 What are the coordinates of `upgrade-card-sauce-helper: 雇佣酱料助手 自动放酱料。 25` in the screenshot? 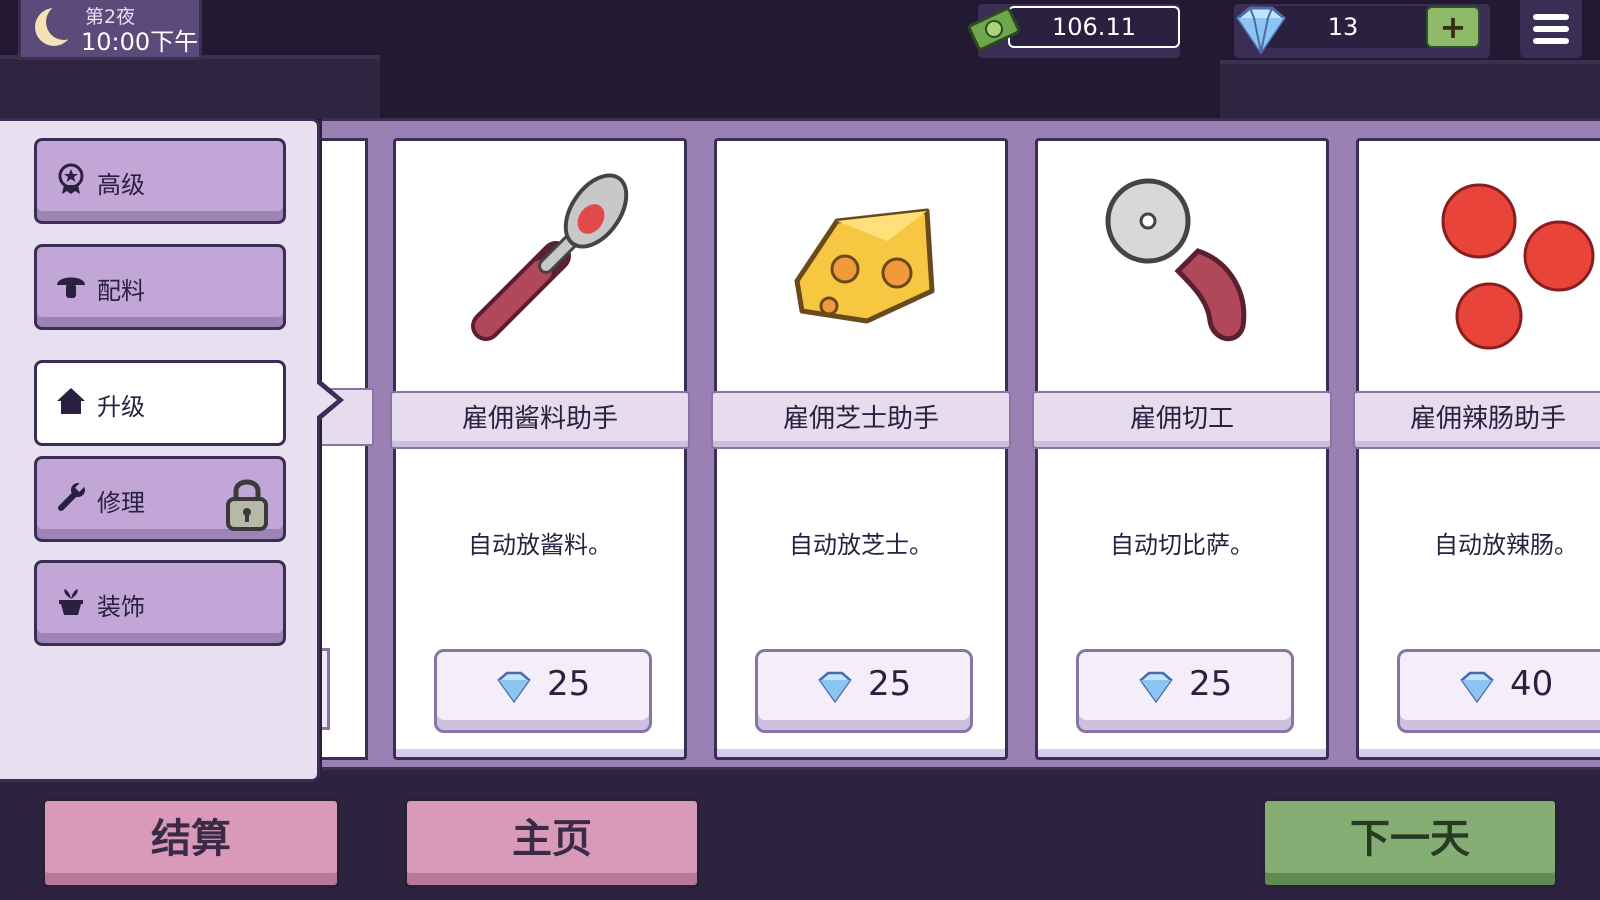 It's located at (540, 449).